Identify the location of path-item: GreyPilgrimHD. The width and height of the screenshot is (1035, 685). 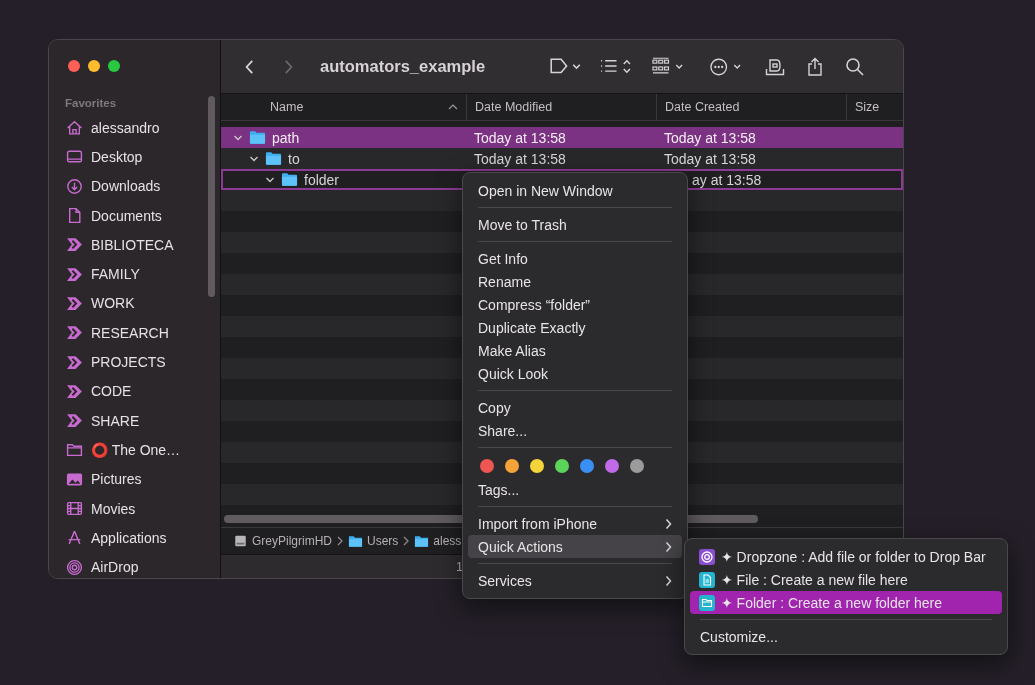
(282, 541).